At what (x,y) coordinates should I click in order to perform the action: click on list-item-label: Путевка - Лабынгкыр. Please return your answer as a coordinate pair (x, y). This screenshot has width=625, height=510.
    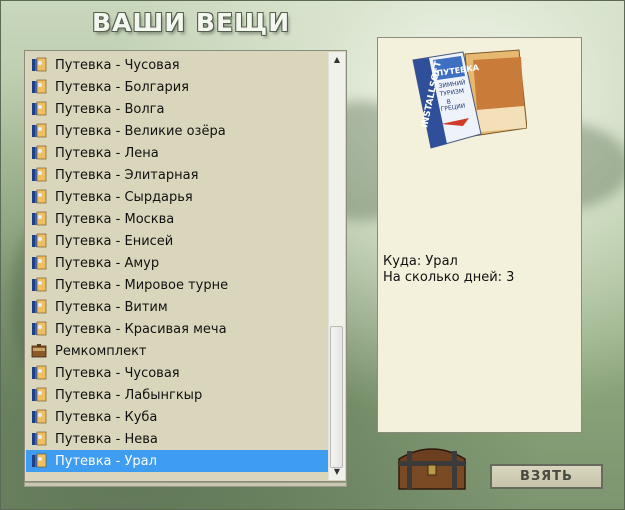
    Looking at the image, I should click on (129, 395).